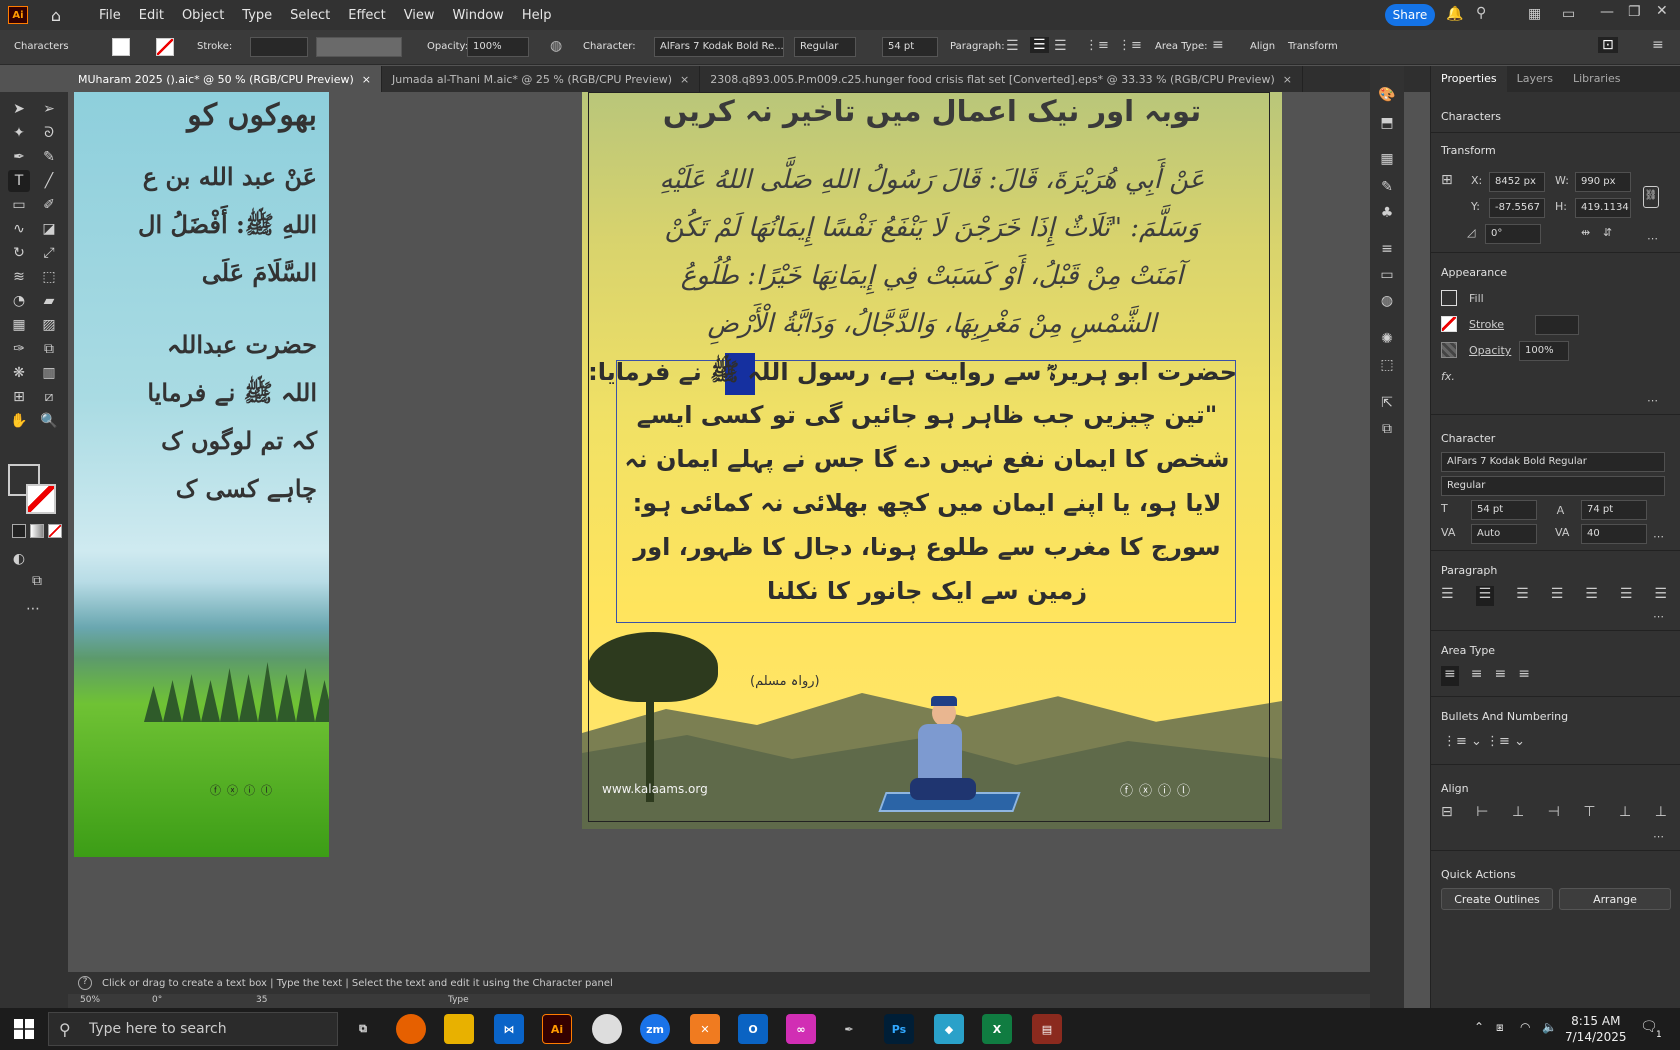  What do you see at coordinates (49, 205) in the screenshot?
I see `paintbrush-icon: ✐` at bounding box center [49, 205].